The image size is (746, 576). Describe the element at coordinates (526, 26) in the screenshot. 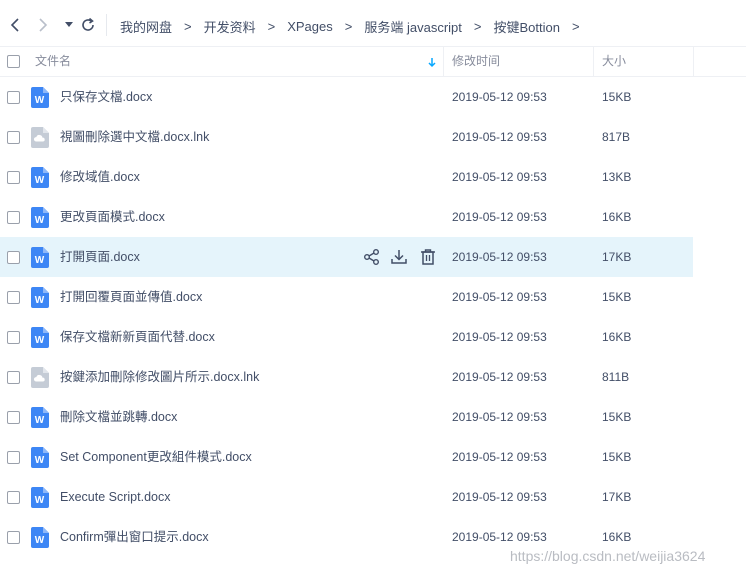

I see `breadcrumb-item-current: 按键Bottion` at that location.